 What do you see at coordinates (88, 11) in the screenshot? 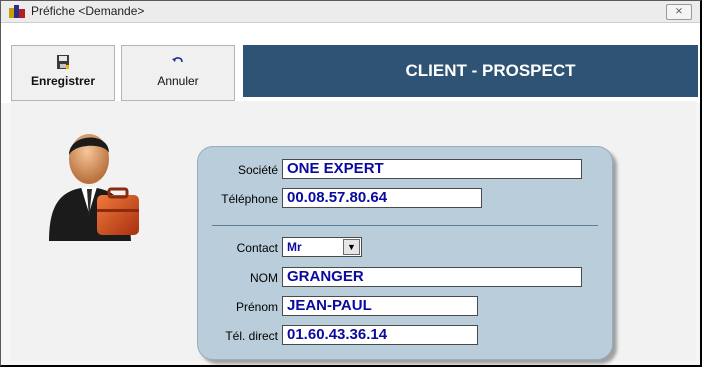
I see `window-title: Préfiche <Demande>` at bounding box center [88, 11].